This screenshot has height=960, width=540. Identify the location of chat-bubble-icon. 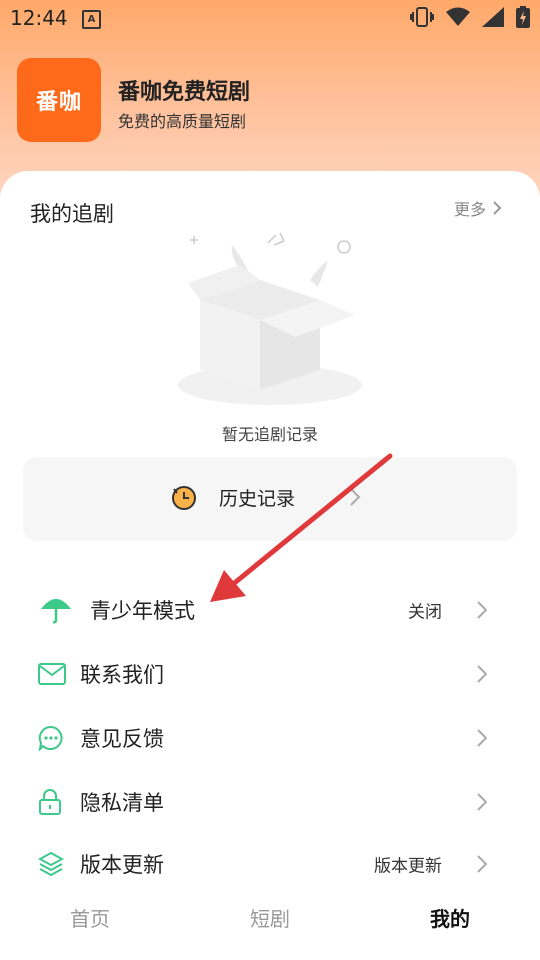
(50, 738).